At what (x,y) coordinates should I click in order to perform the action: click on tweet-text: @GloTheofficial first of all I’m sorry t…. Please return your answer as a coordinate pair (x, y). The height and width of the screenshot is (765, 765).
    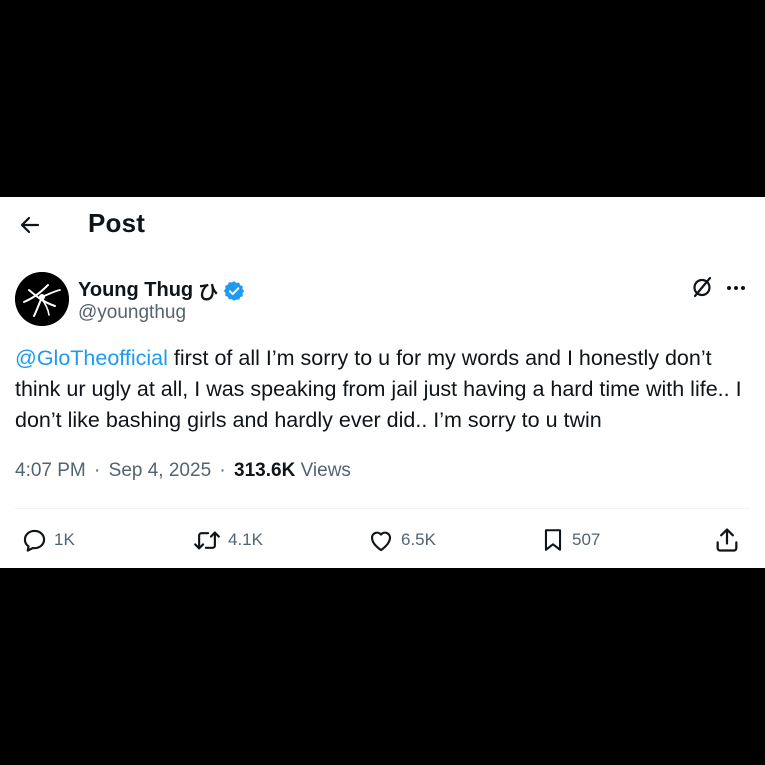
    Looking at the image, I should click on (382, 389).